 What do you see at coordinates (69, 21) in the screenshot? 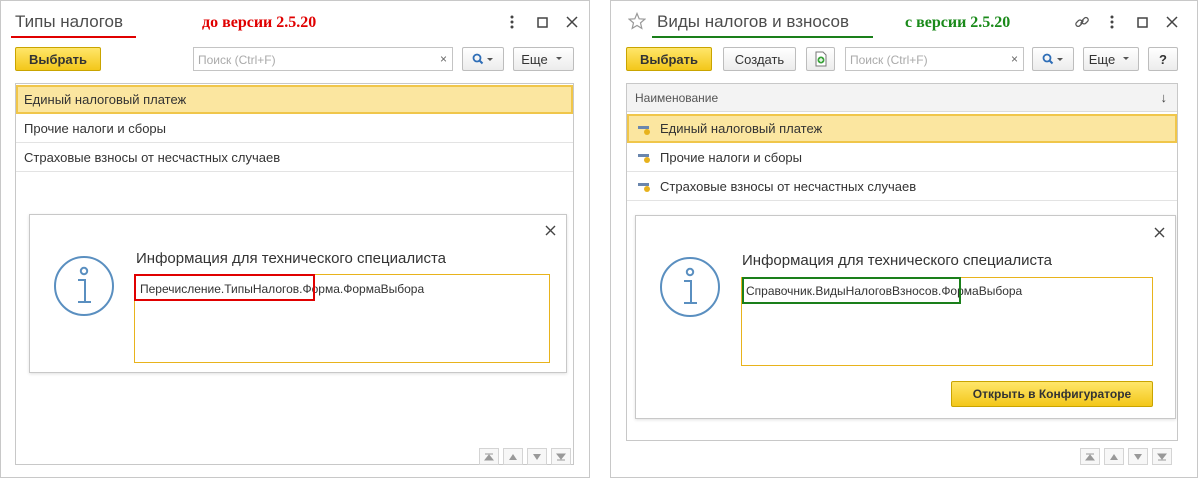
I see `window-title: Типы налогов` at bounding box center [69, 21].